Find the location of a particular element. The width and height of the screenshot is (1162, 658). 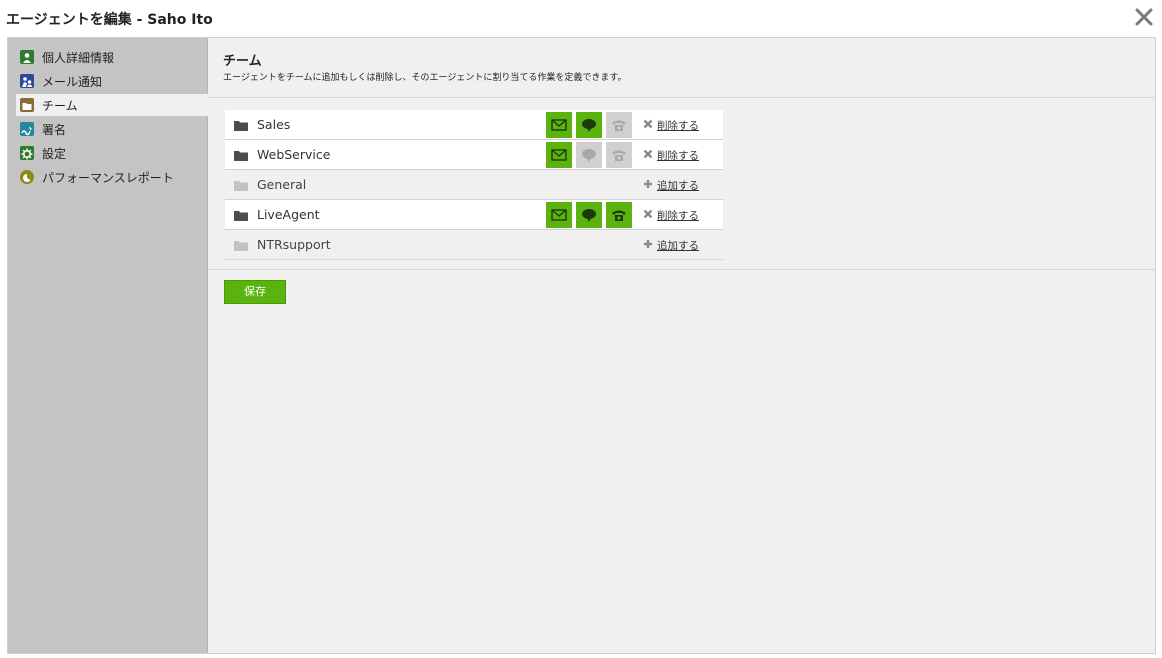

sidebar-item-performance-report: パフォーマンスレポート is located at coordinates (112, 177).